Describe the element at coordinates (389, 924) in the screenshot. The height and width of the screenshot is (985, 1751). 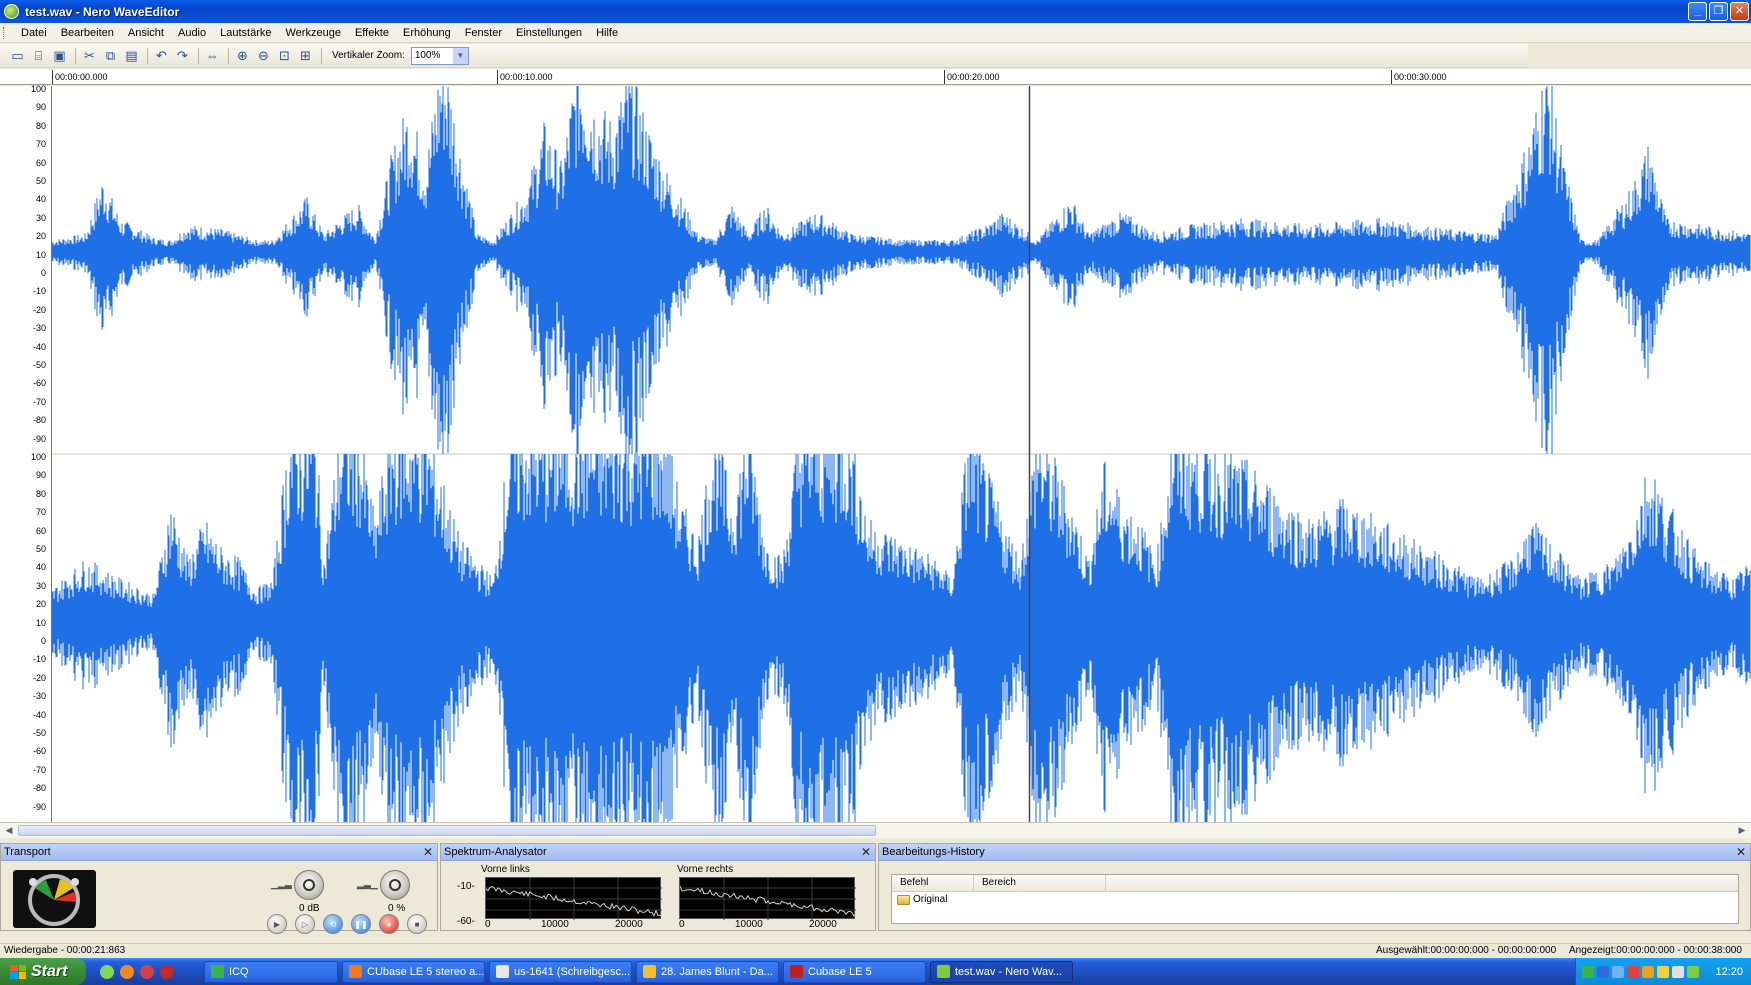
I see `record-button: ●` at that location.